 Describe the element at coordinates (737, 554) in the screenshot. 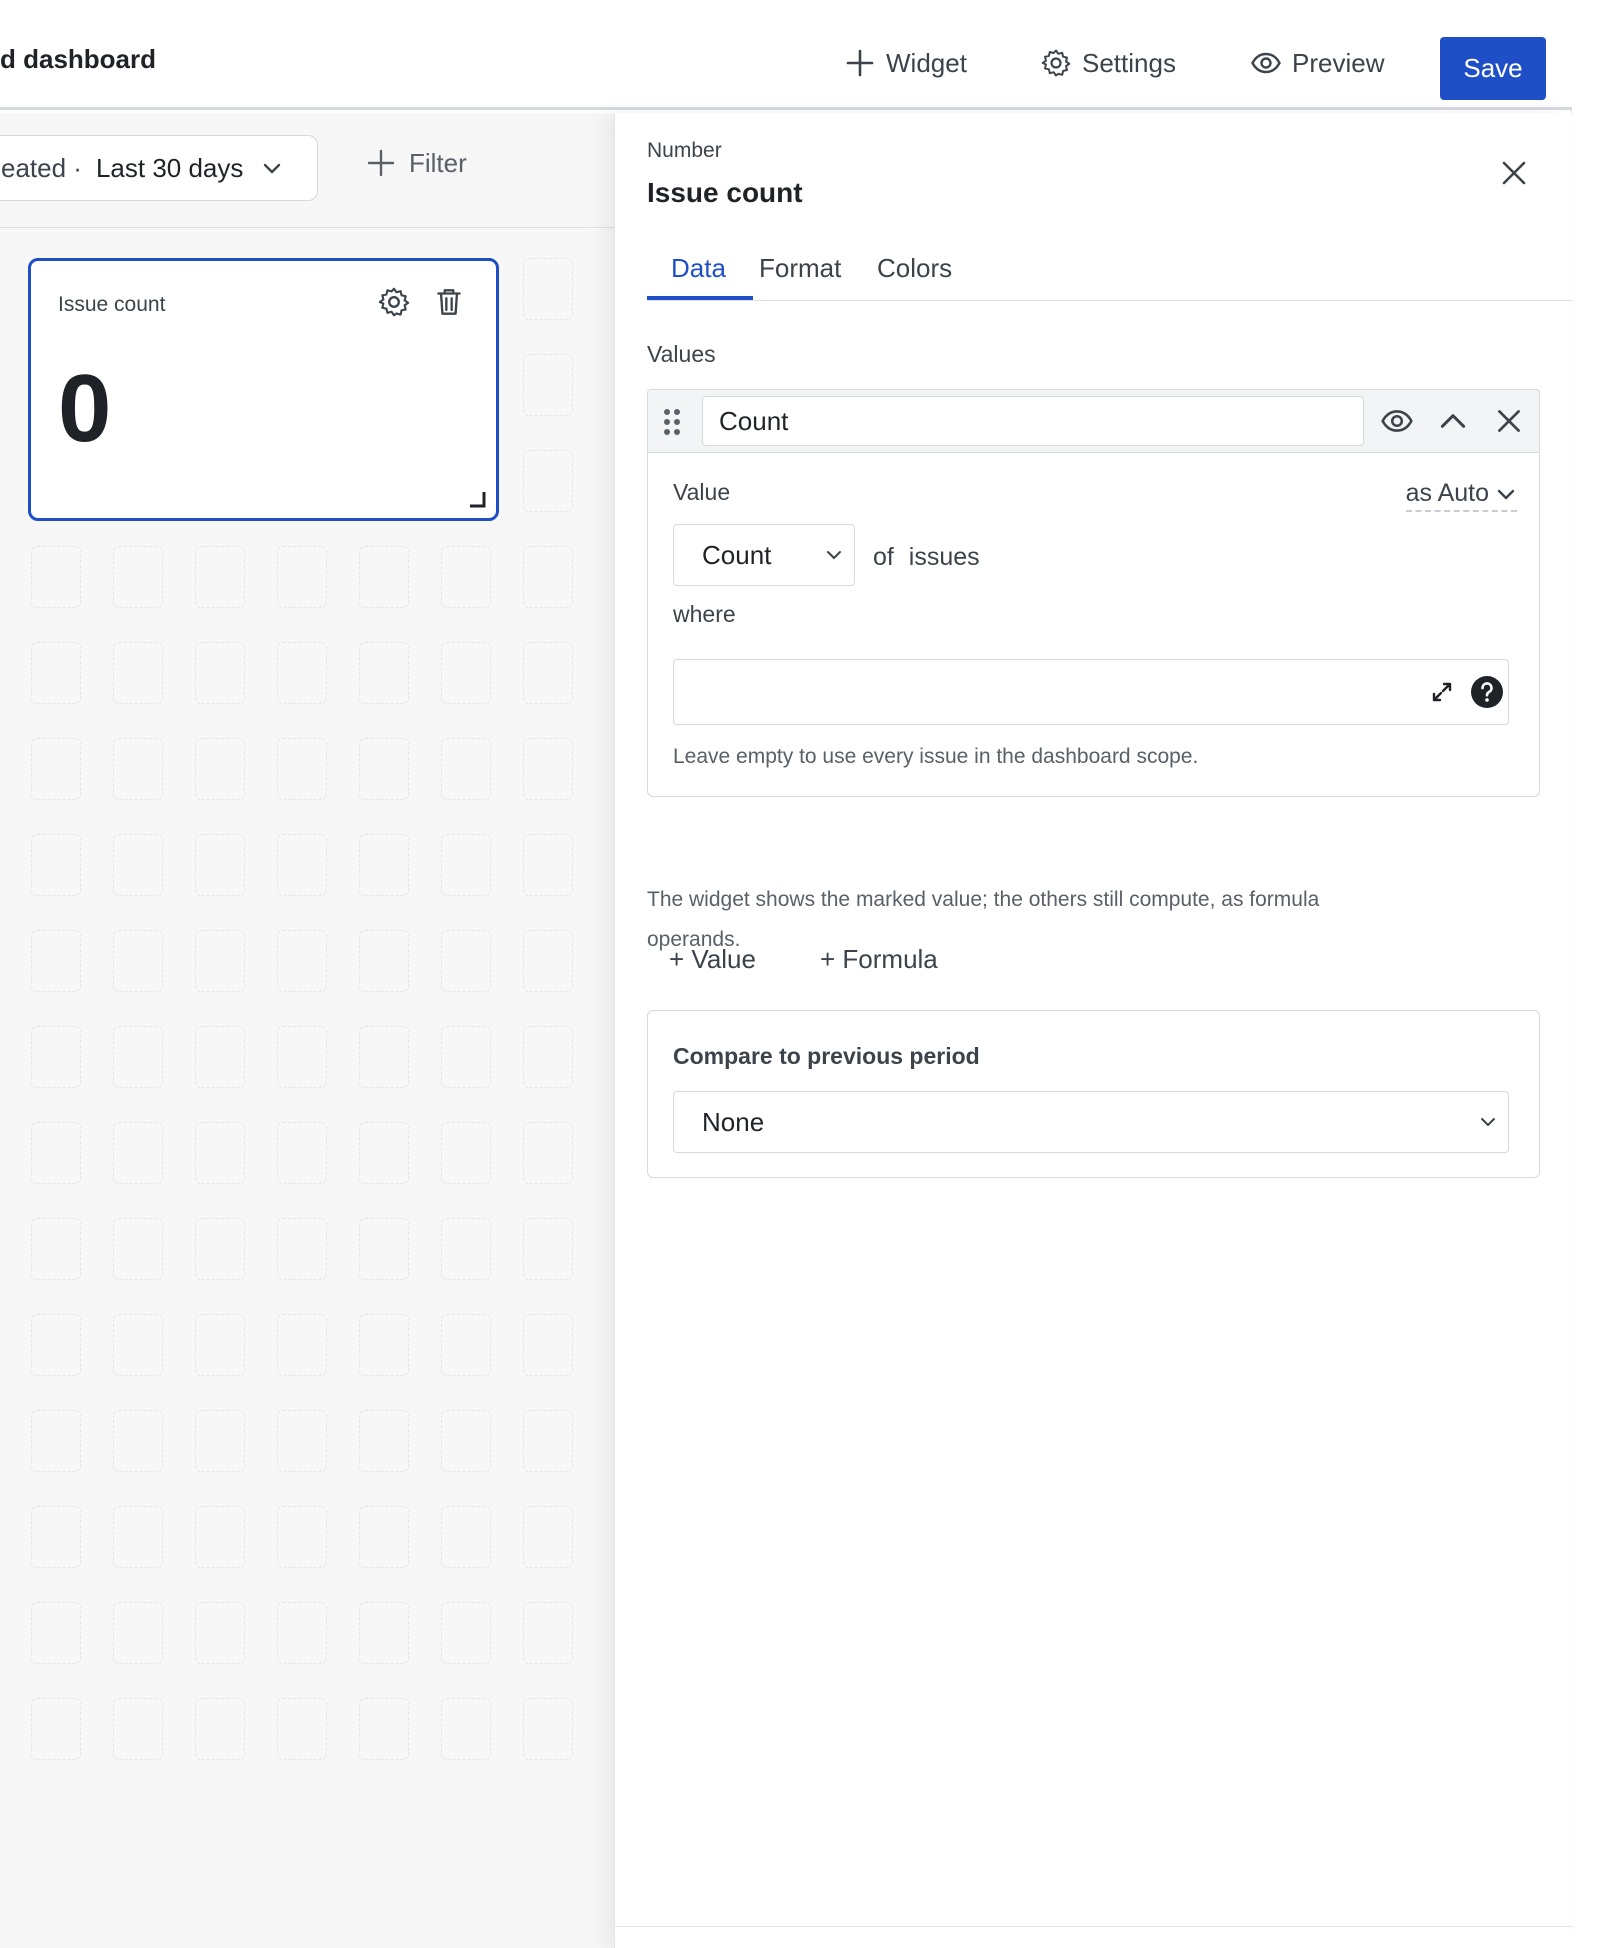

I see `aggregation-value: Count` at that location.